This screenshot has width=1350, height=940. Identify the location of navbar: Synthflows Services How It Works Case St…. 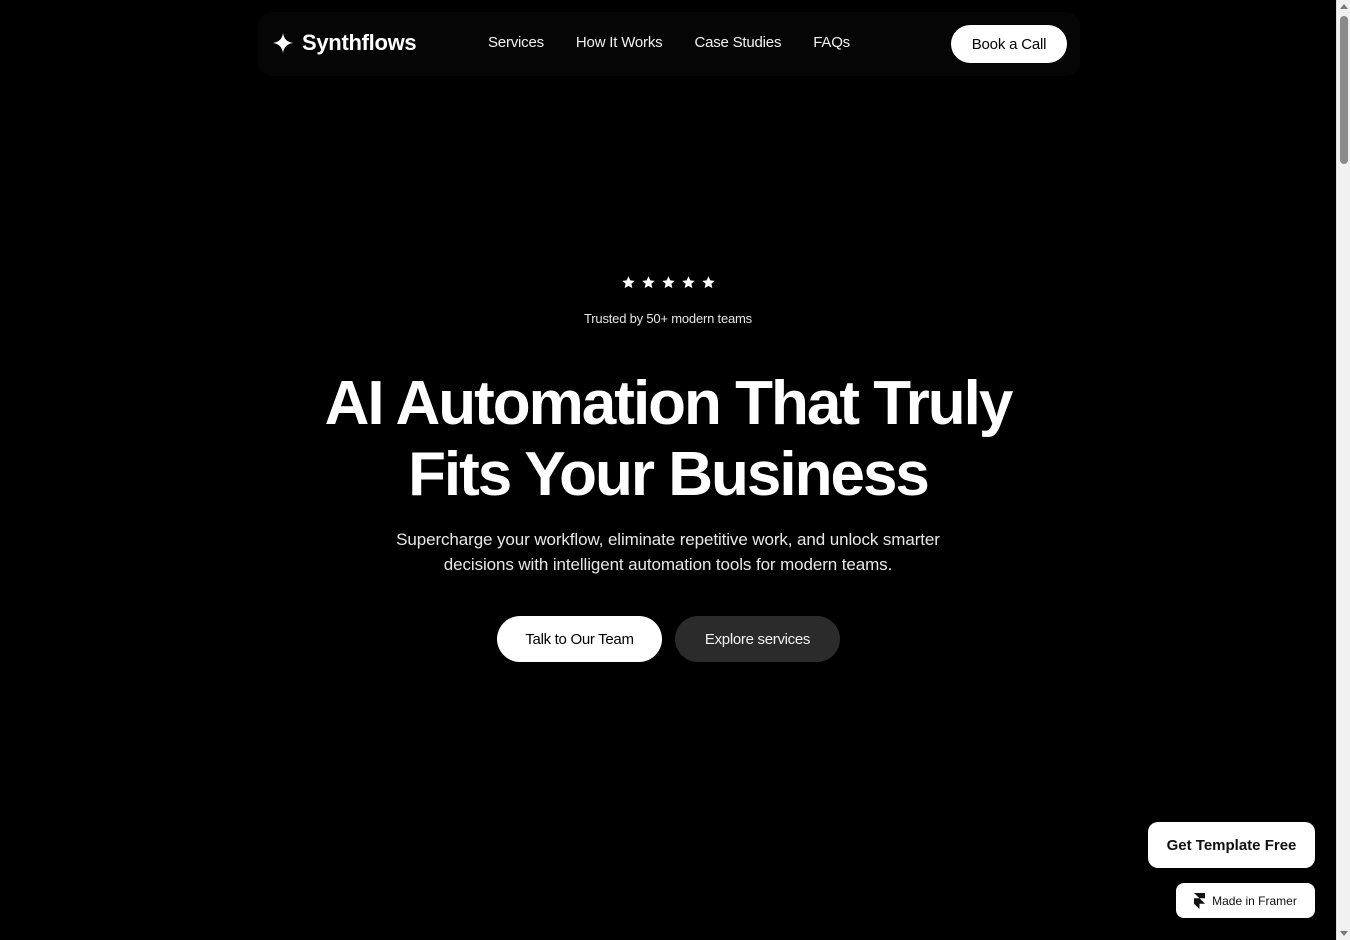
(669, 44).